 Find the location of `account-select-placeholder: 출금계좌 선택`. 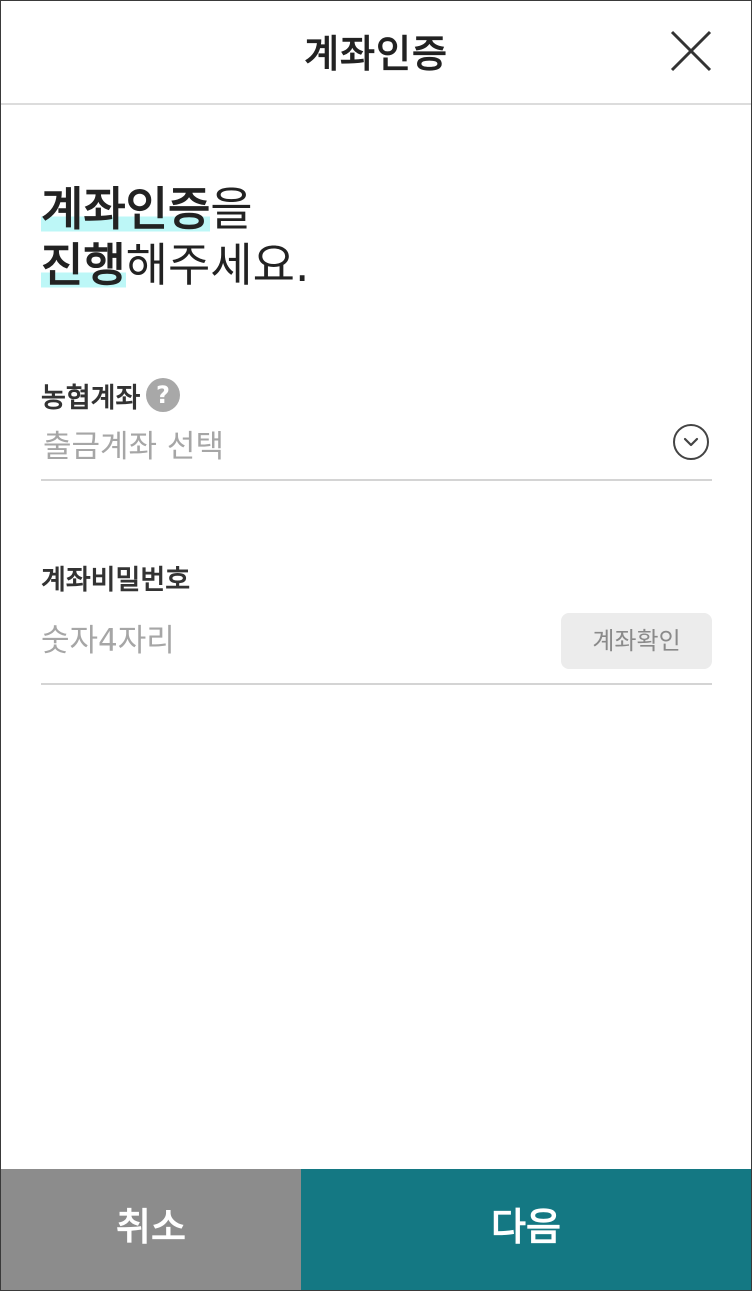

account-select-placeholder: 출금계좌 선택 is located at coordinates (133, 447).